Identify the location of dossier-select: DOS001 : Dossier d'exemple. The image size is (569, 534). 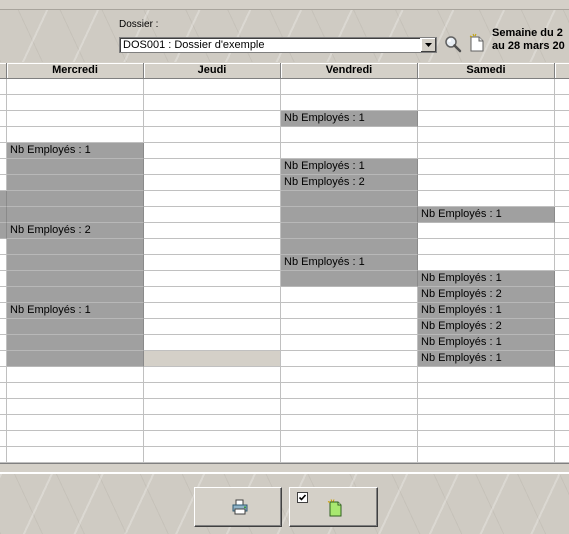
(278, 45).